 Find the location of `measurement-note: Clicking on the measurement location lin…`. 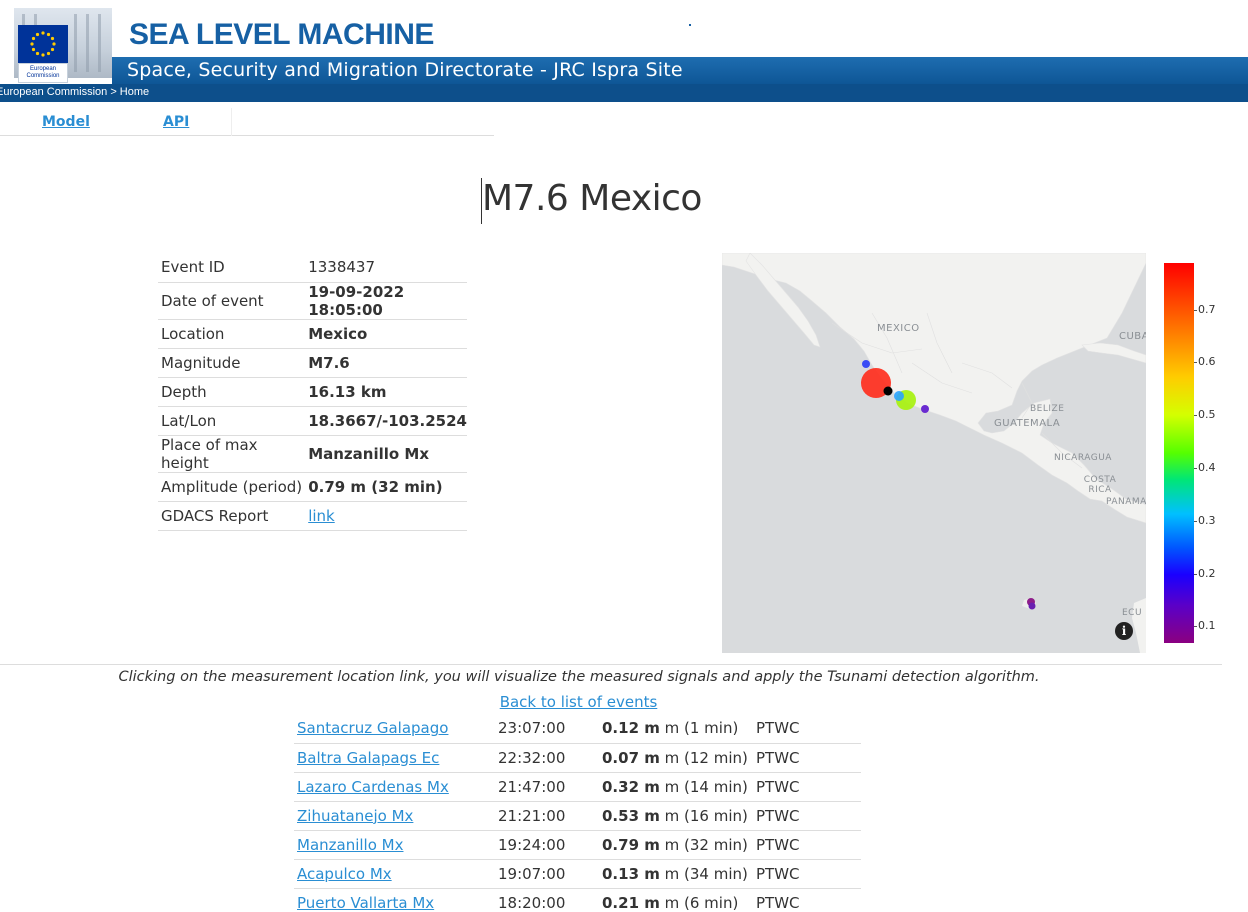

measurement-note: Clicking on the measurement location lin… is located at coordinates (579, 677).